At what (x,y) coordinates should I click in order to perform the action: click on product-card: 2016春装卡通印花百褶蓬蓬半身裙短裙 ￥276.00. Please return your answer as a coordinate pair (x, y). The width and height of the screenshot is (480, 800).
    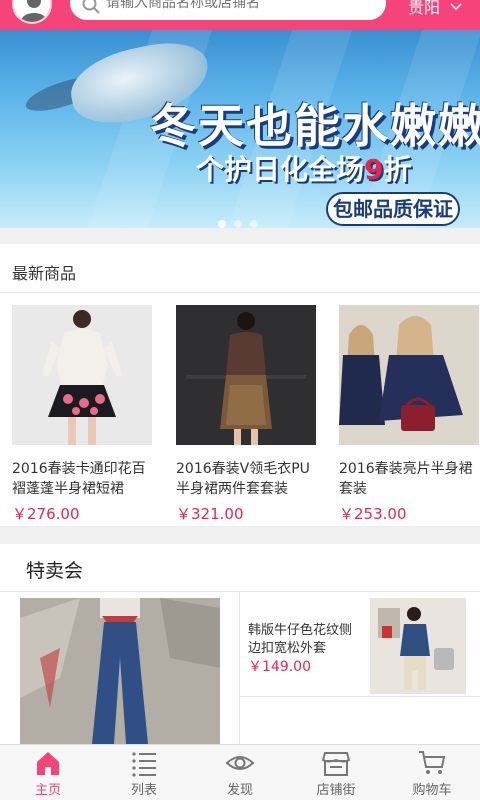
    Looking at the image, I should click on (82, 414).